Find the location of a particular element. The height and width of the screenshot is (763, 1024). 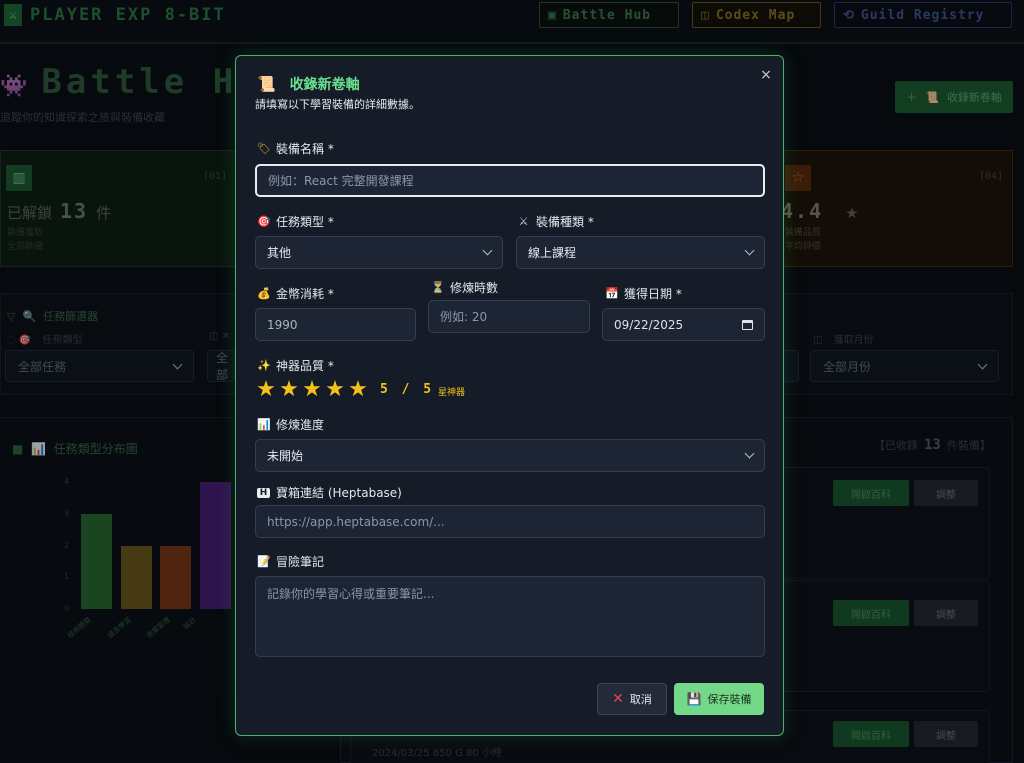

modal-header: 📜 收錄新卷軸 is located at coordinates (308, 84).